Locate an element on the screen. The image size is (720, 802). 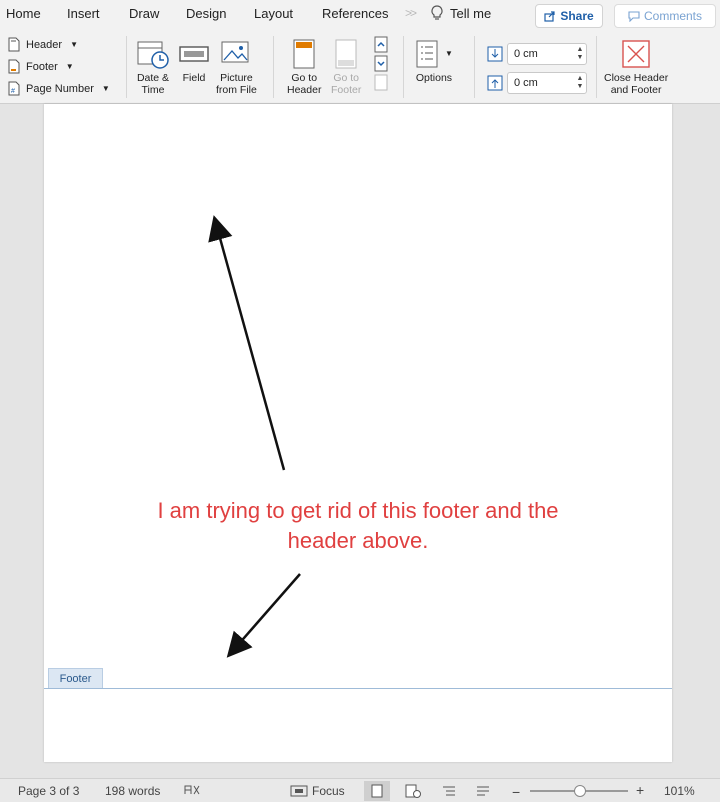
web-layout-view-button is located at coordinates (413, 791).